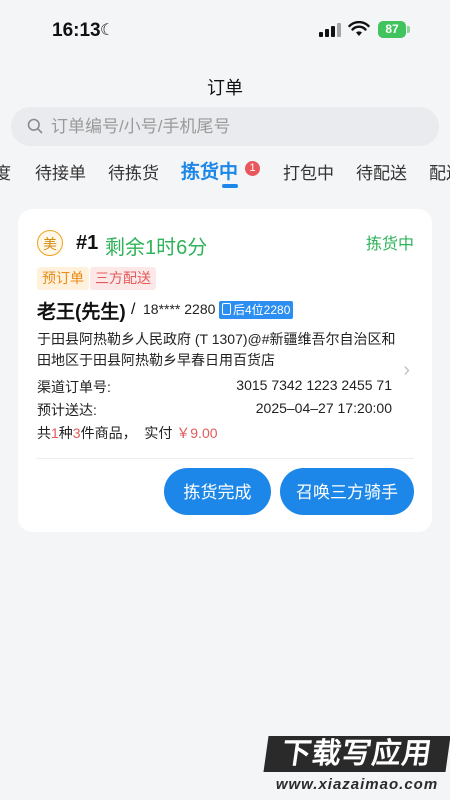 This screenshot has width=450, height=800. Describe the element at coordinates (331, 30) in the screenshot. I see `cellular-signal-icon` at that location.